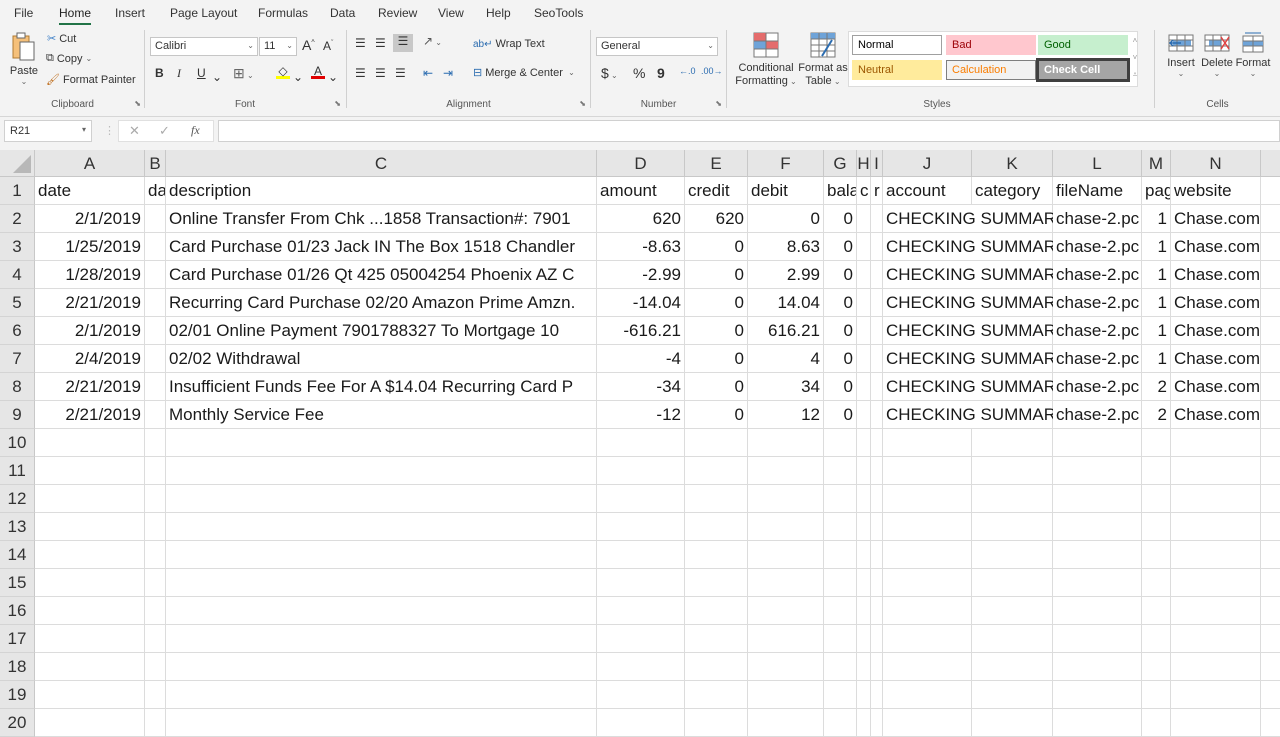 This screenshot has width=1280, height=737. What do you see at coordinates (641, 359) in the screenshot?
I see `cell: -4` at bounding box center [641, 359].